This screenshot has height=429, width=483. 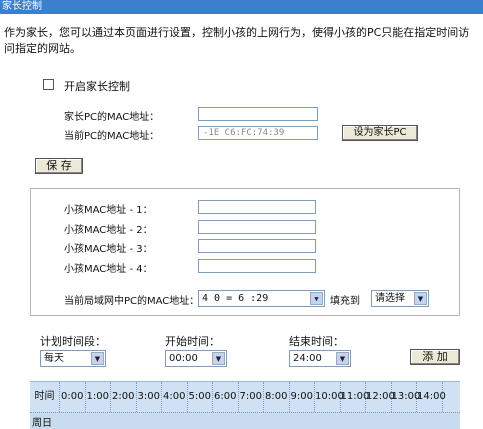 What do you see at coordinates (257, 266) in the screenshot?
I see `child-mac-4-input` at bounding box center [257, 266].